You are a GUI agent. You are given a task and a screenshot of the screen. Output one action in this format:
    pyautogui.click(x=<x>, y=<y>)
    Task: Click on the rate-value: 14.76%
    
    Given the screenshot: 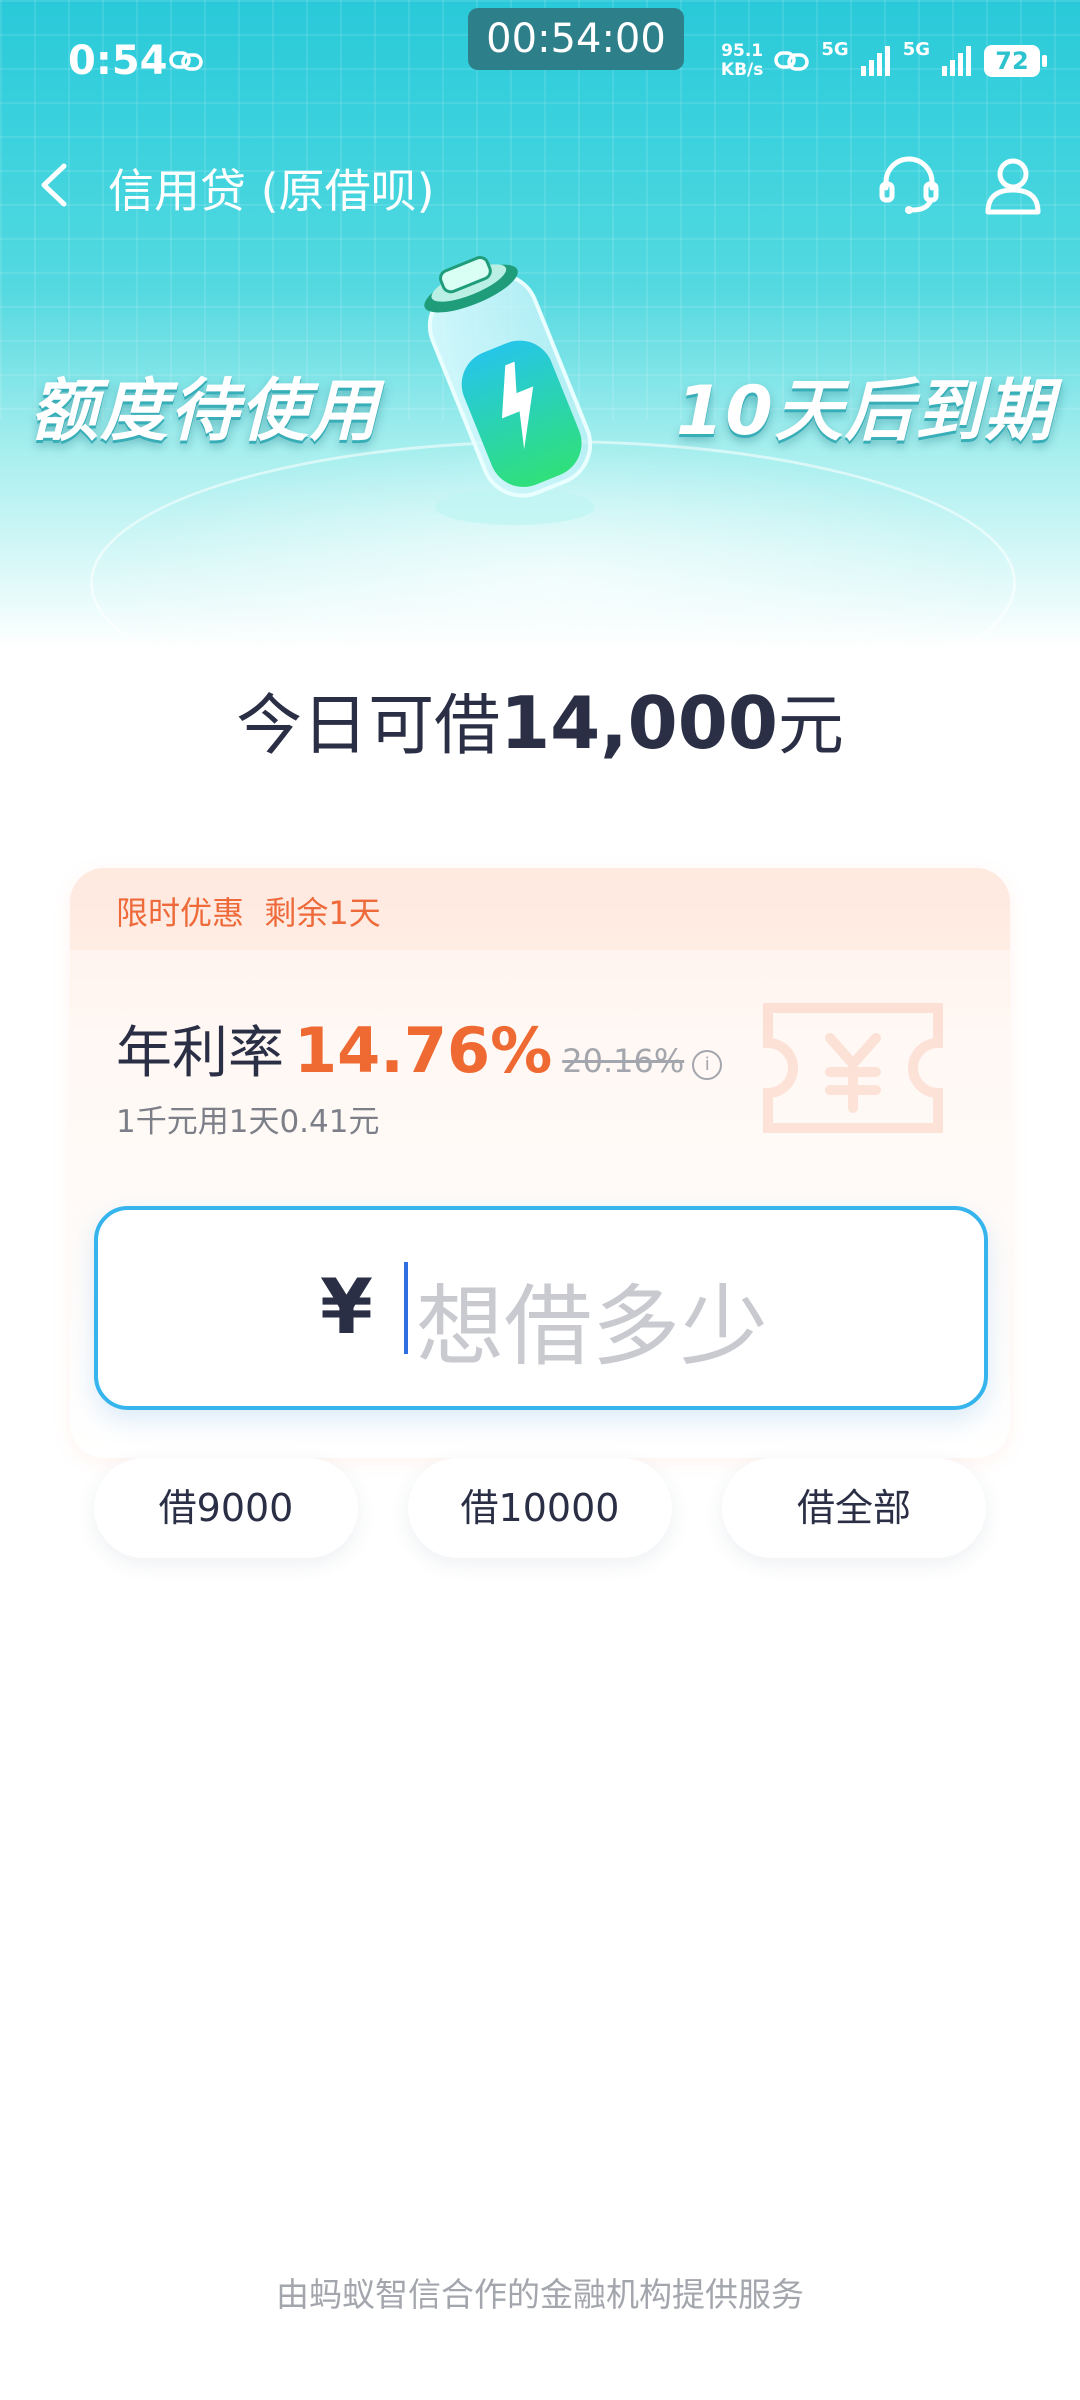 What is the action you would take?
    pyautogui.click(x=423, y=1050)
    